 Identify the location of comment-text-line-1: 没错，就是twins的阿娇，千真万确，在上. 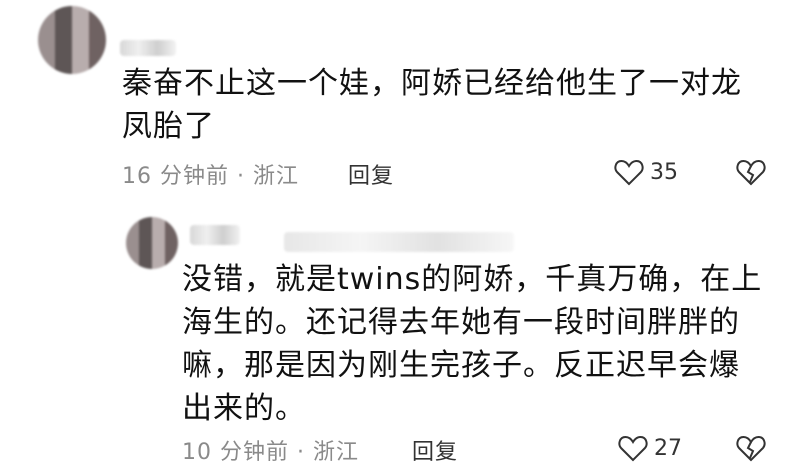
(472, 279).